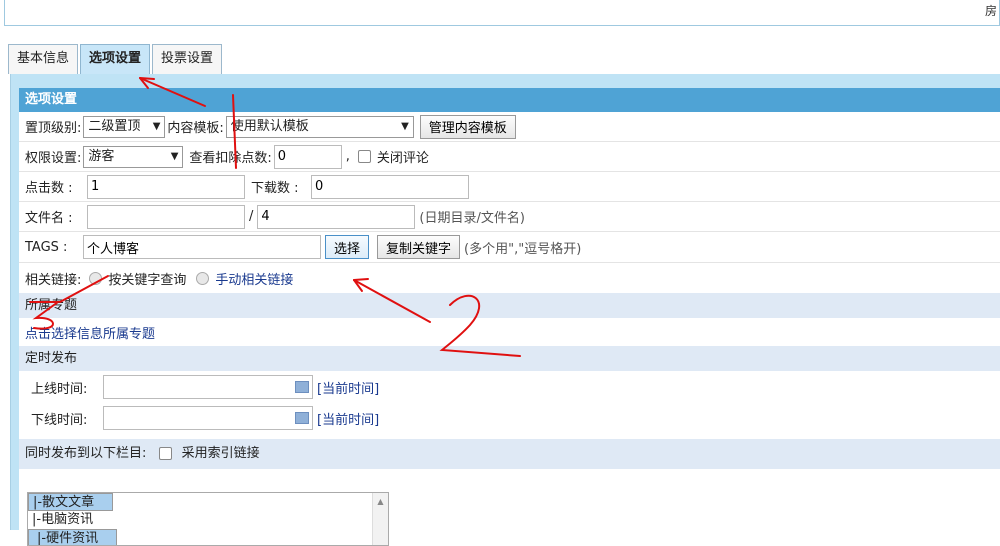  What do you see at coordinates (347, 156) in the screenshot?
I see `comma-text: ,` at bounding box center [347, 156].